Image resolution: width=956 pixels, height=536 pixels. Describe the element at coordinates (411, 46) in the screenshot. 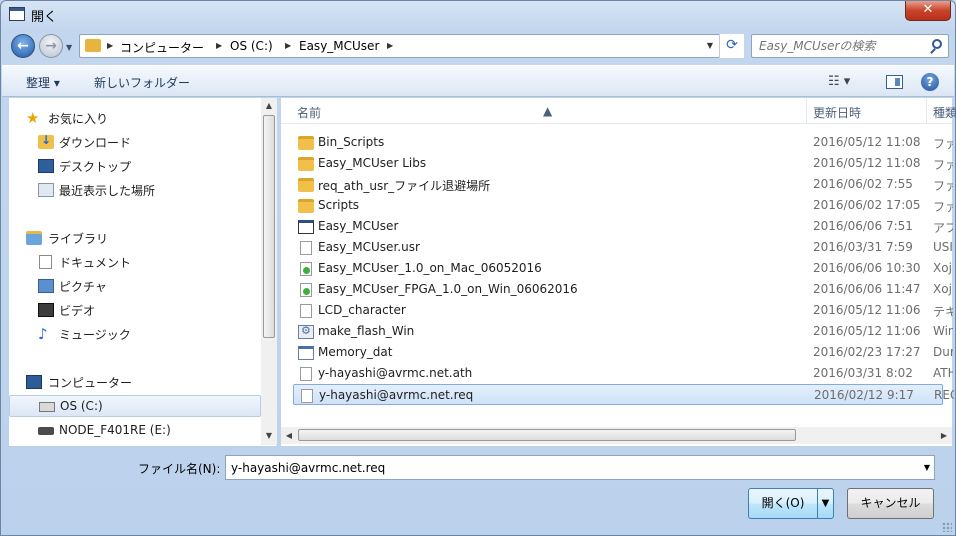

I see `address-bar: ▶ コンピューター ▶ OS (C:) ▶ Easy_MCUser ▶ ▼` at that location.